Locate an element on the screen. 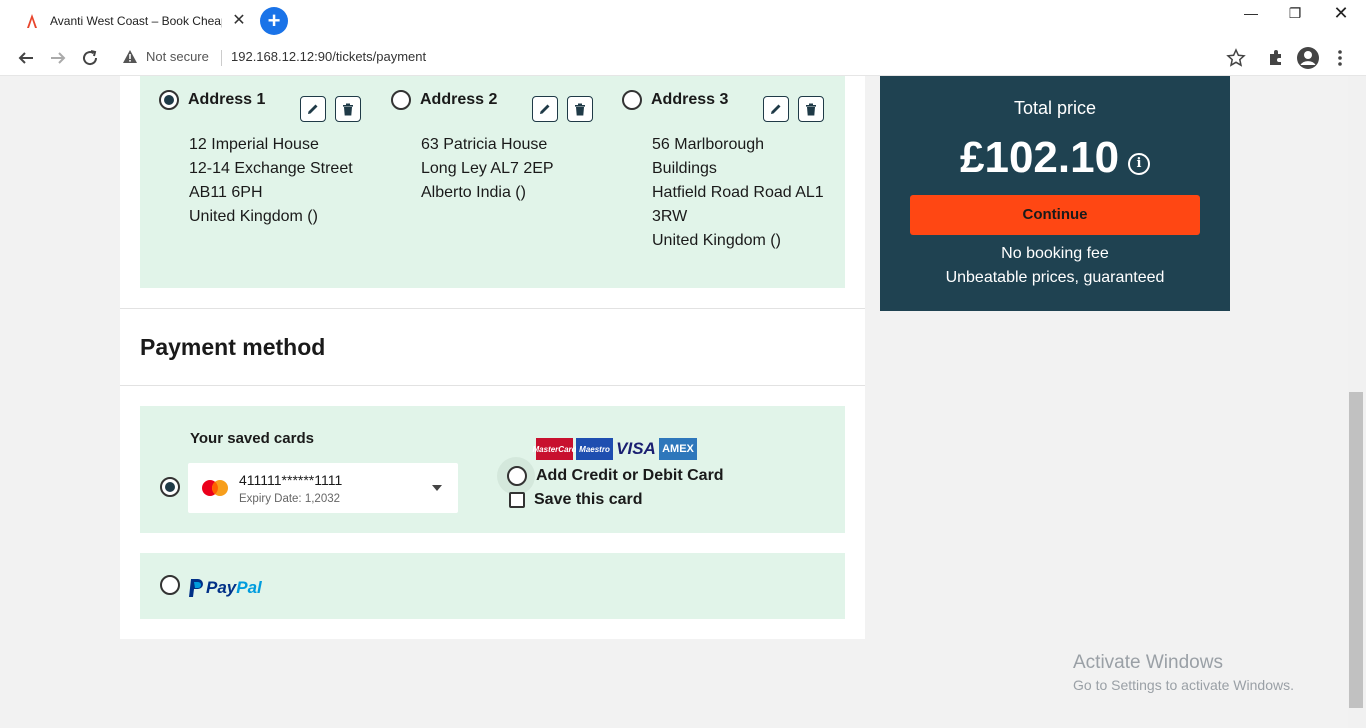  save-card-checkbox is located at coordinates (517, 500).